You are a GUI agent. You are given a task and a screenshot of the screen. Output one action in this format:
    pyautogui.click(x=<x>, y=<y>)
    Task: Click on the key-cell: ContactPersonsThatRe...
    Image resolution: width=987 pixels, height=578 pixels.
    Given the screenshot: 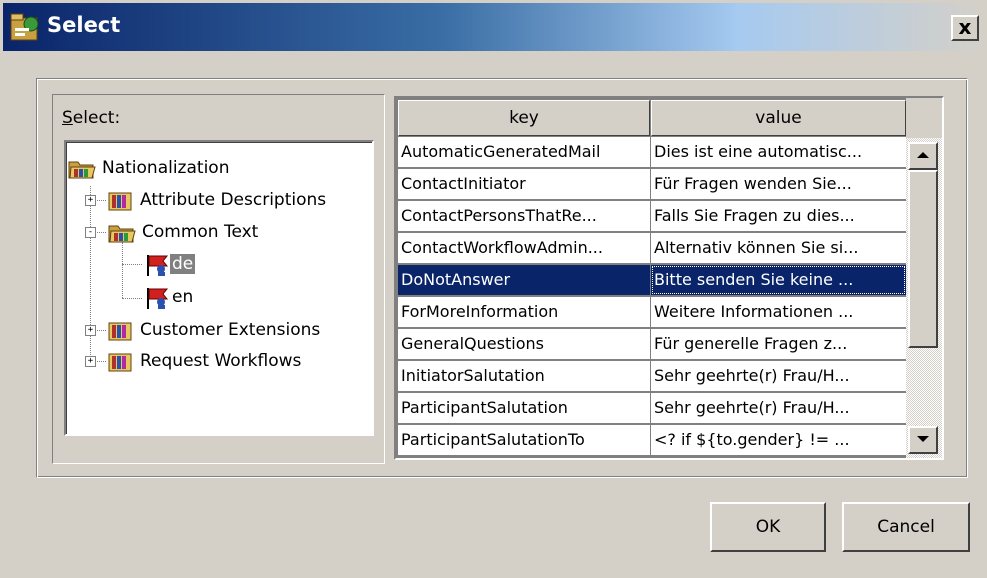 What is the action you would take?
    pyautogui.click(x=524, y=216)
    